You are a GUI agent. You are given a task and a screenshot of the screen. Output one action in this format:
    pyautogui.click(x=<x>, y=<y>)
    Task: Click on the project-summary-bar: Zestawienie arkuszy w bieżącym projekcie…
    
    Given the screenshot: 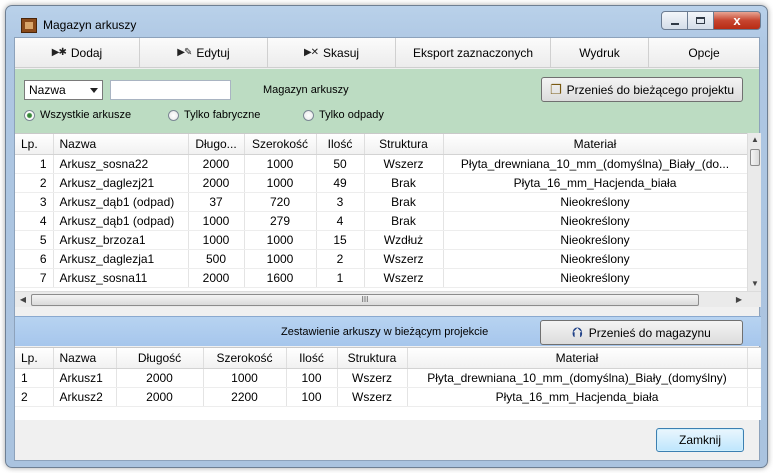 What is the action you would take?
    pyautogui.click(x=388, y=331)
    